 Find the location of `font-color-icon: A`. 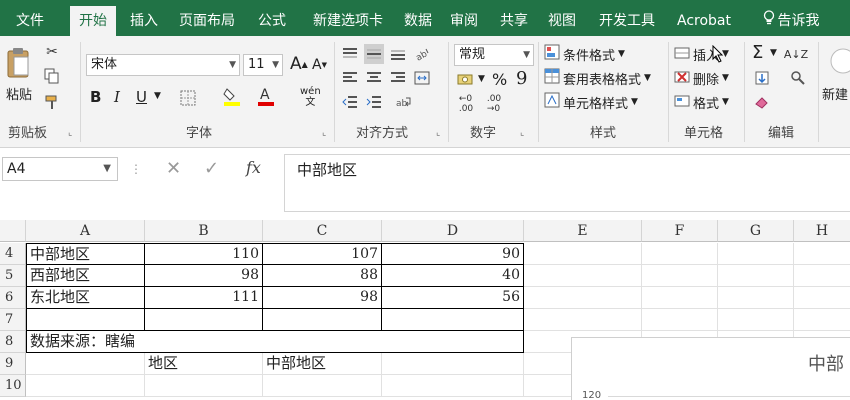

font-color-icon: A is located at coordinates (266, 96).